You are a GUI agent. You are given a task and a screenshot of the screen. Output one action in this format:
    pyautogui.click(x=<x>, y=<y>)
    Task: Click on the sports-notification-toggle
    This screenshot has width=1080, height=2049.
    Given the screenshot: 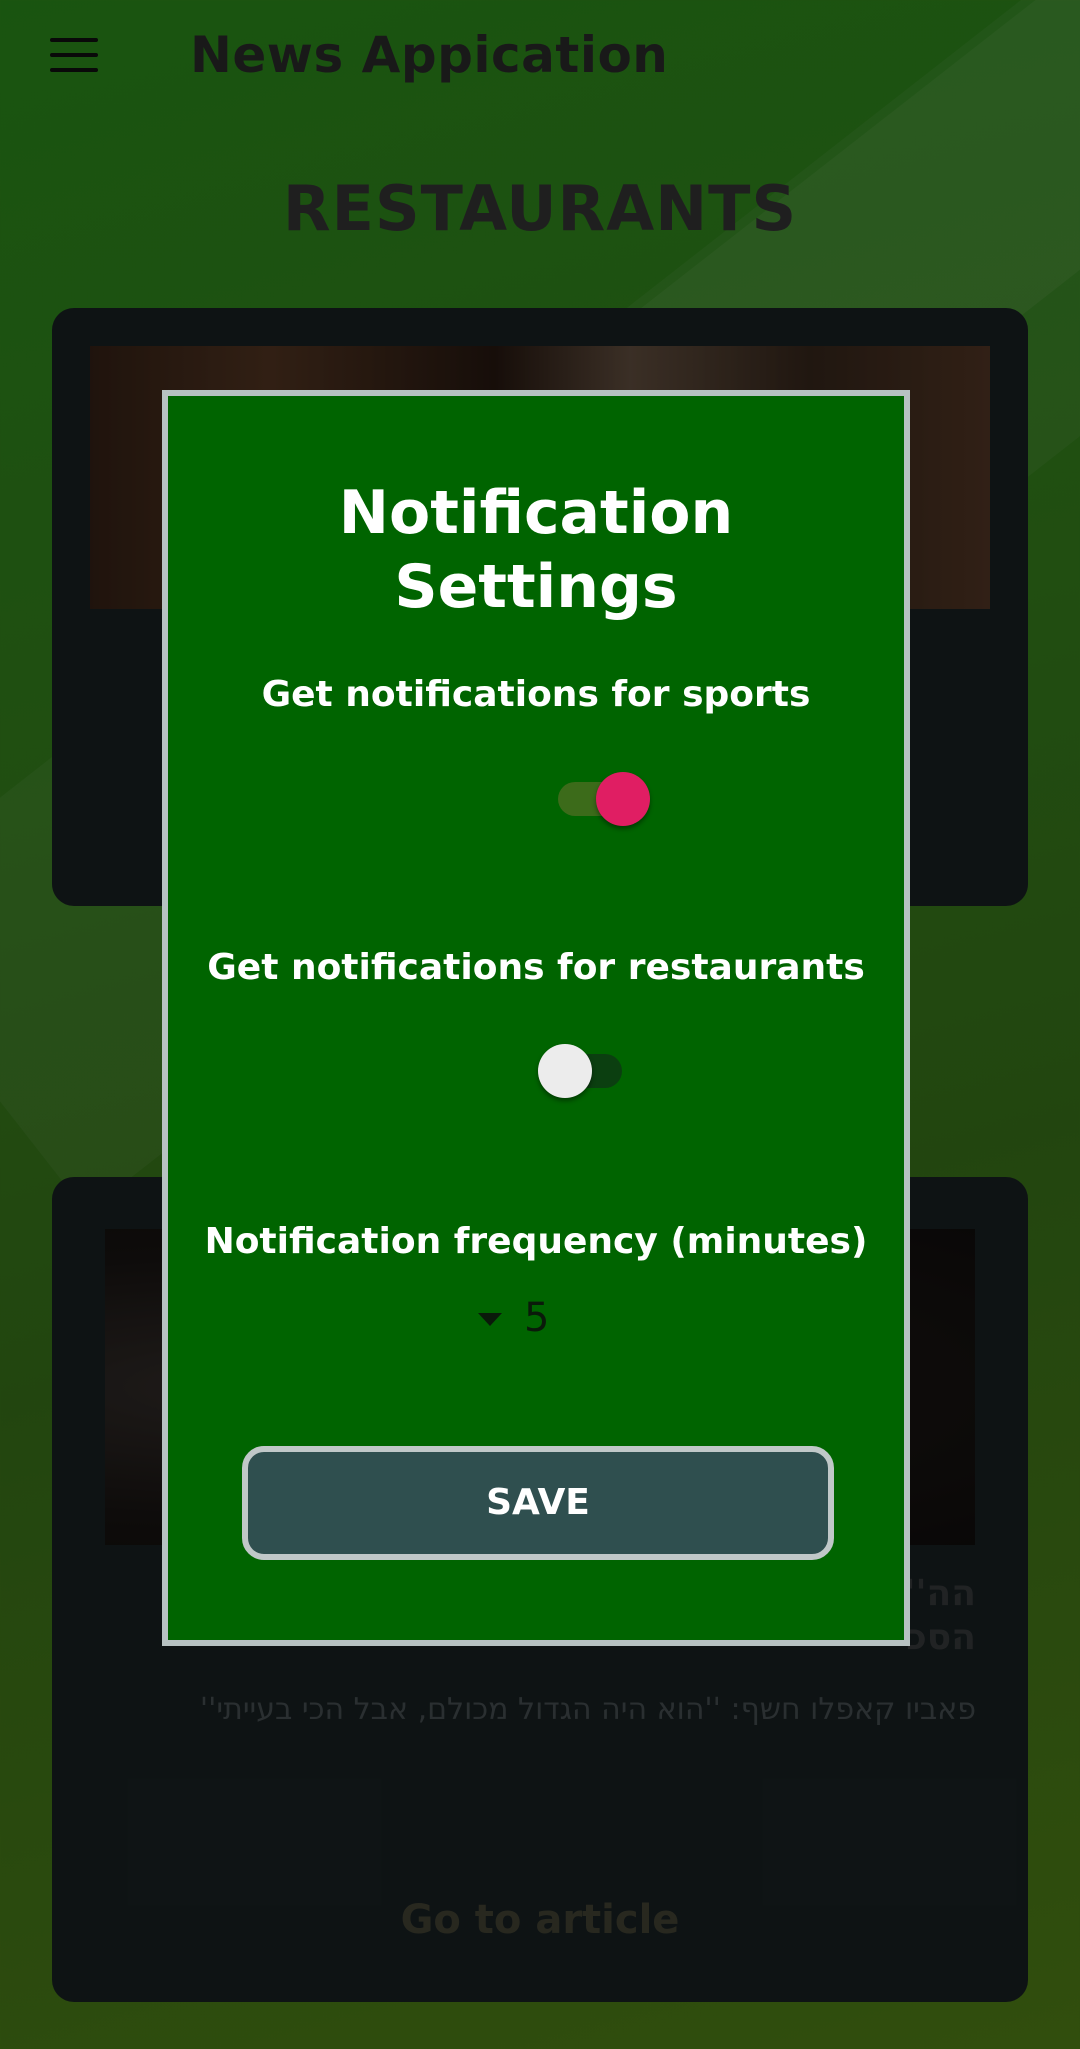 What is the action you would take?
    pyautogui.click(x=604, y=799)
    